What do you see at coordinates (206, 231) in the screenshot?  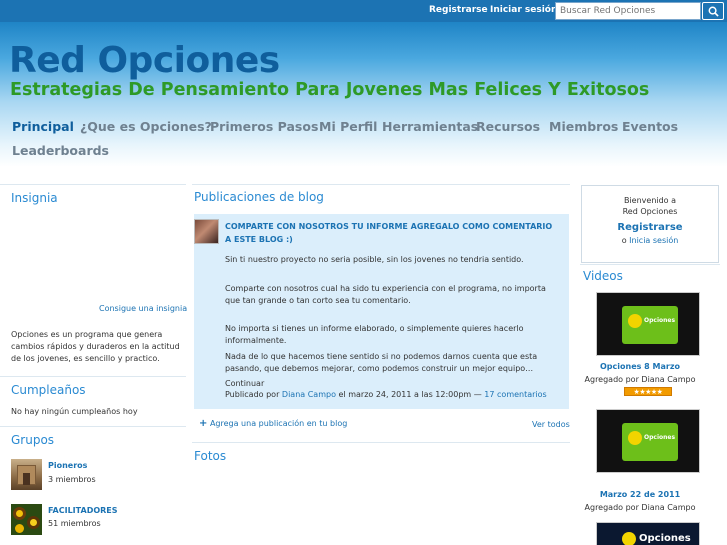 I see `author-avatar` at bounding box center [206, 231].